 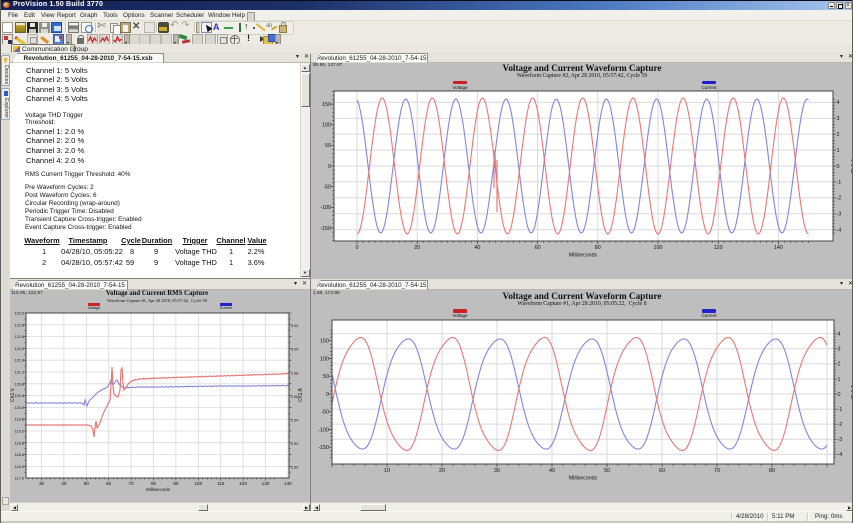 What do you see at coordinates (19, 467) in the screenshot?
I see `svg-text: 118.0` at bounding box center [19, 467].